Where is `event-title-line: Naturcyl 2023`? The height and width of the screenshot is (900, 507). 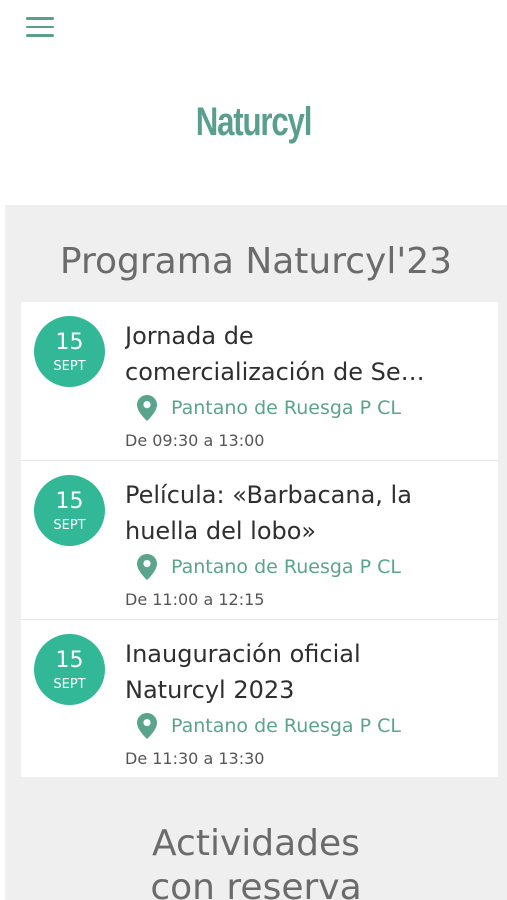
event-title-line: Naturcyl 2023 is located at coordinates (210, 690).